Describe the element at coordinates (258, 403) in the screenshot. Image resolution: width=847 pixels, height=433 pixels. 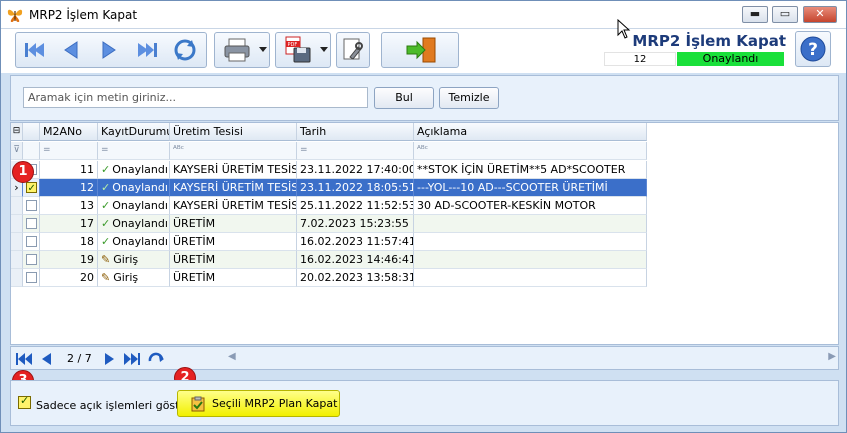
I see `close-plan-button: Seçili MRP2 Plan Kapat` at that location.